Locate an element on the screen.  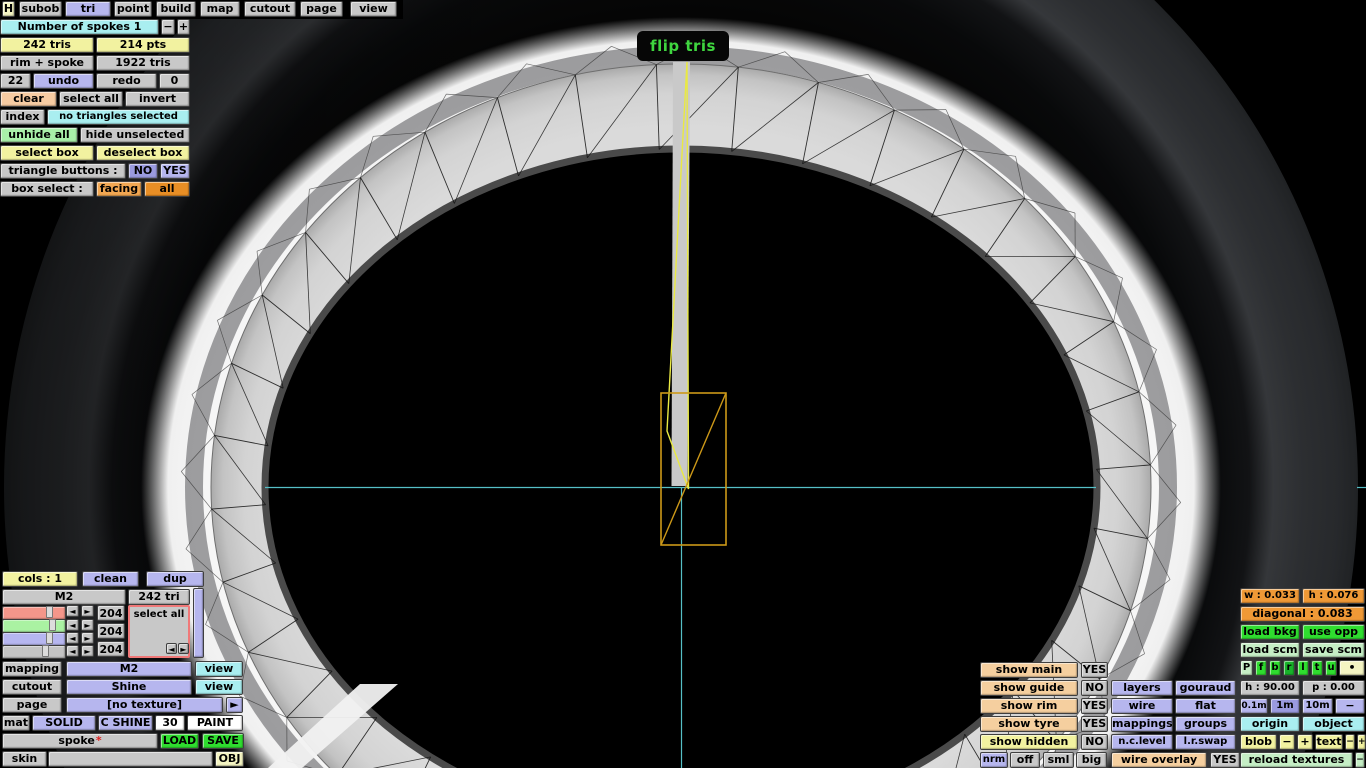
text-minus-button: − is located at coordinates (1350, 742).